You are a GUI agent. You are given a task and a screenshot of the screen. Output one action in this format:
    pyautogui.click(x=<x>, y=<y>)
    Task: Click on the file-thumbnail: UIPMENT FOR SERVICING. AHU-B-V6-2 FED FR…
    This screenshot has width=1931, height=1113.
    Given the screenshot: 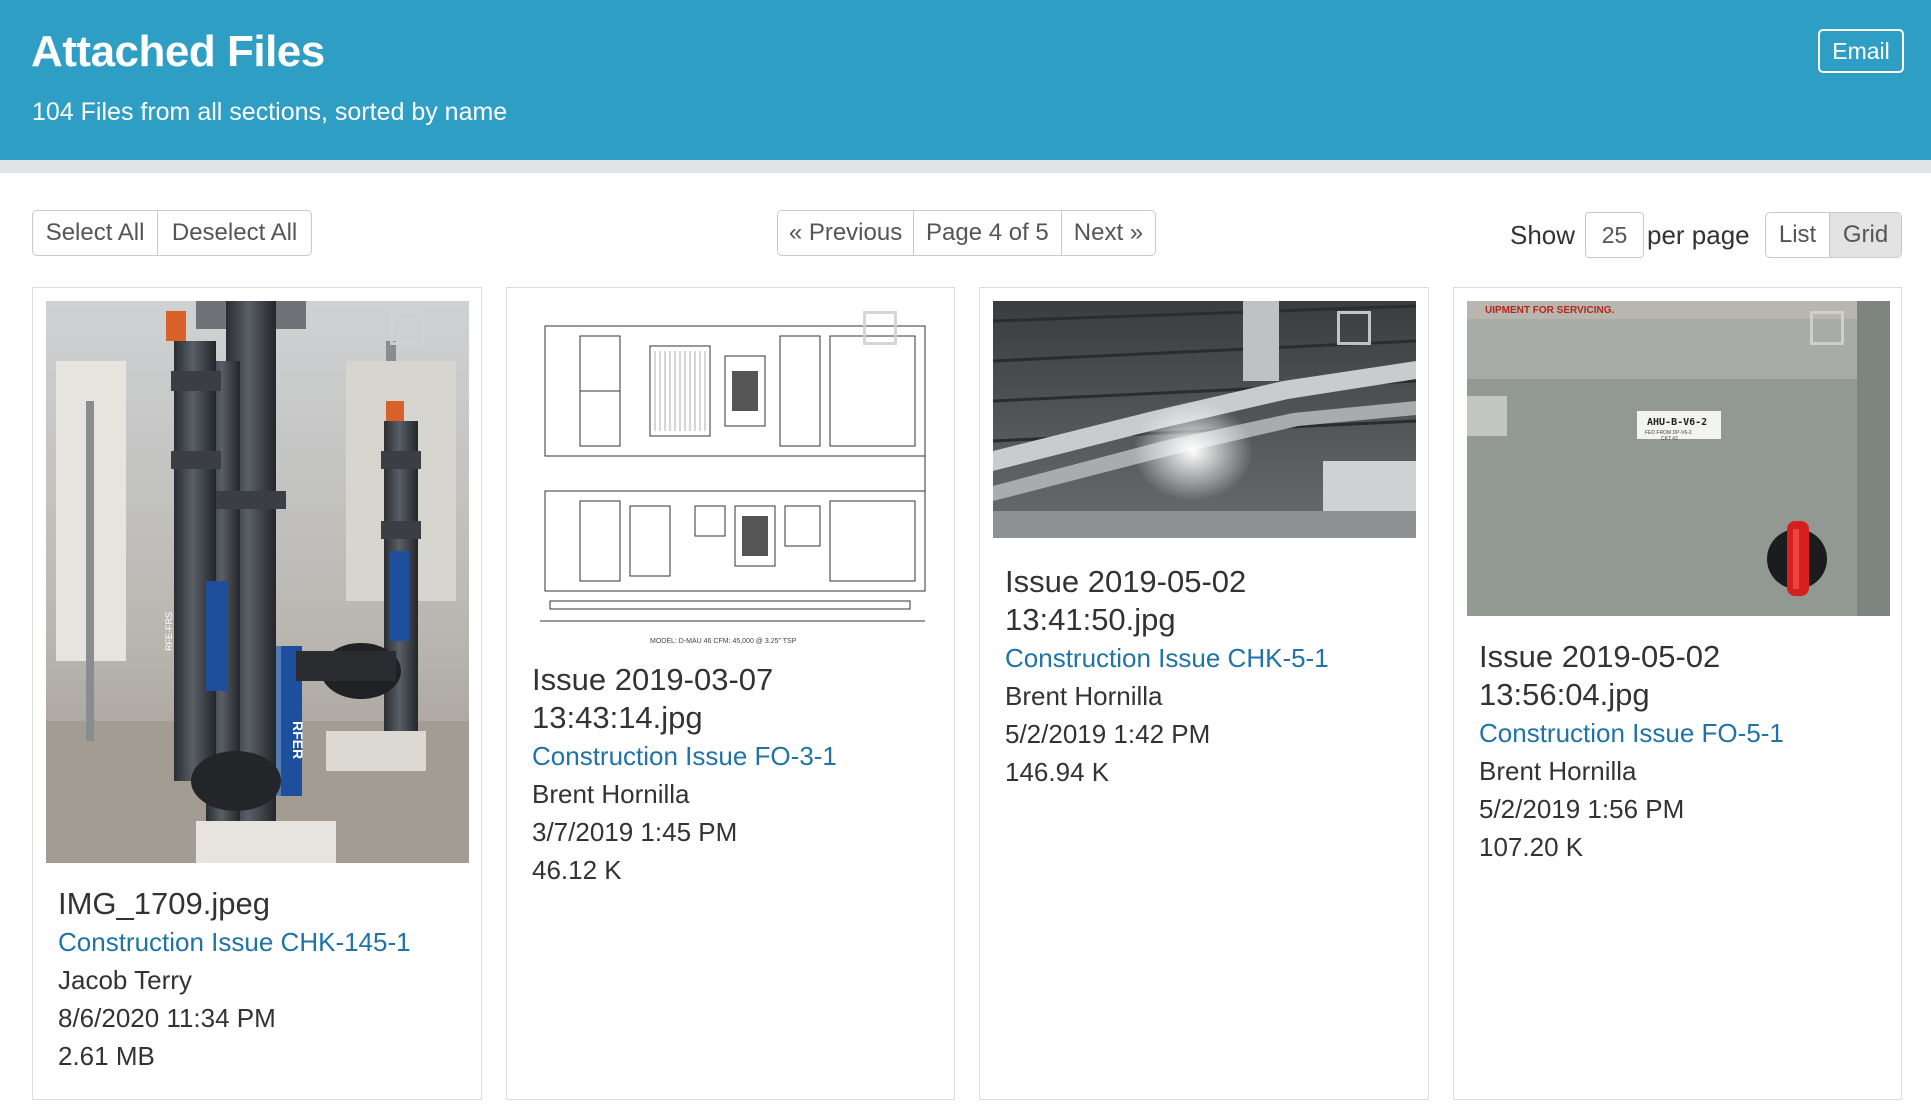 What is the action you would take?
    pyautogui.click(x=1678, y=458)
    